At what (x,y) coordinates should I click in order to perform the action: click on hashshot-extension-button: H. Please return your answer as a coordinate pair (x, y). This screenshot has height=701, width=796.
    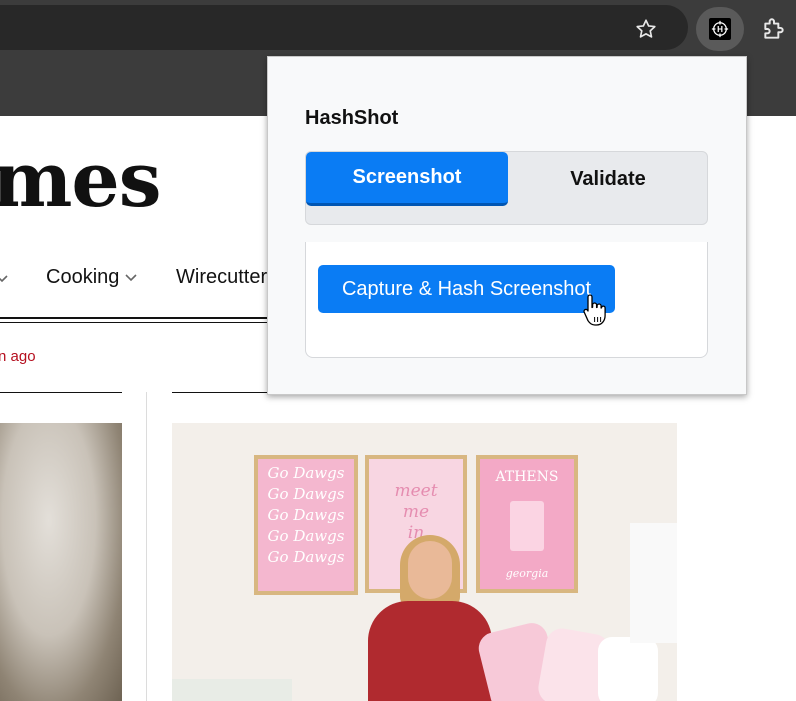
    Looking at the image, I should click on (720, 29).